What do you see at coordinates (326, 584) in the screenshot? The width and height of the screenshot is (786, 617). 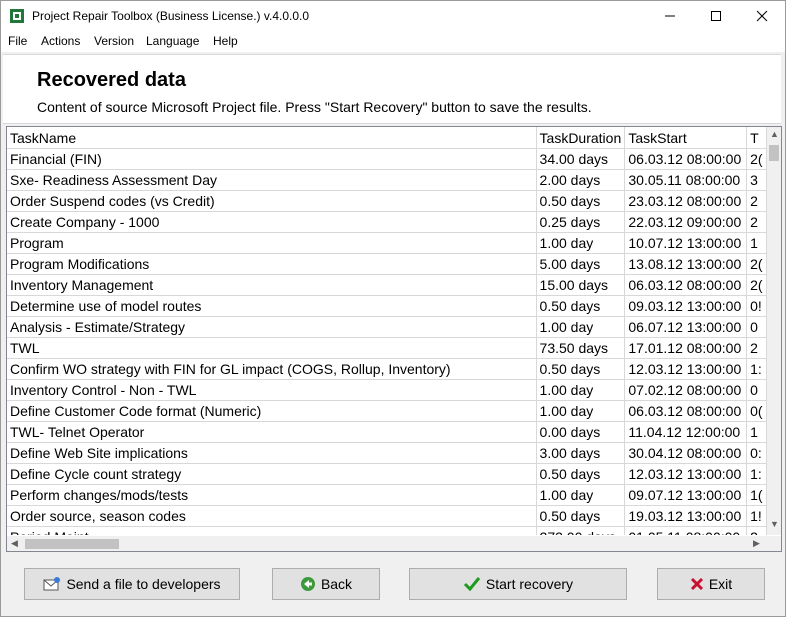 I see `back-button: Back` at bounding box center [326, 584].